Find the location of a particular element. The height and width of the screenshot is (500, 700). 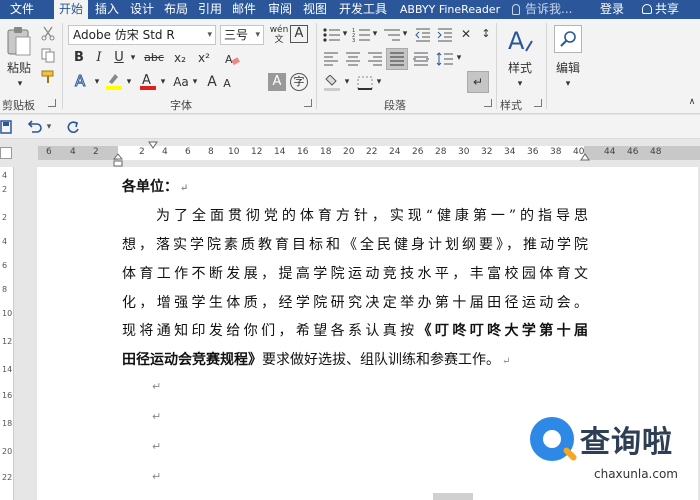

font-name-input: Adobe 仿宋 Std R ▾ is located at coordinates (142, 35).